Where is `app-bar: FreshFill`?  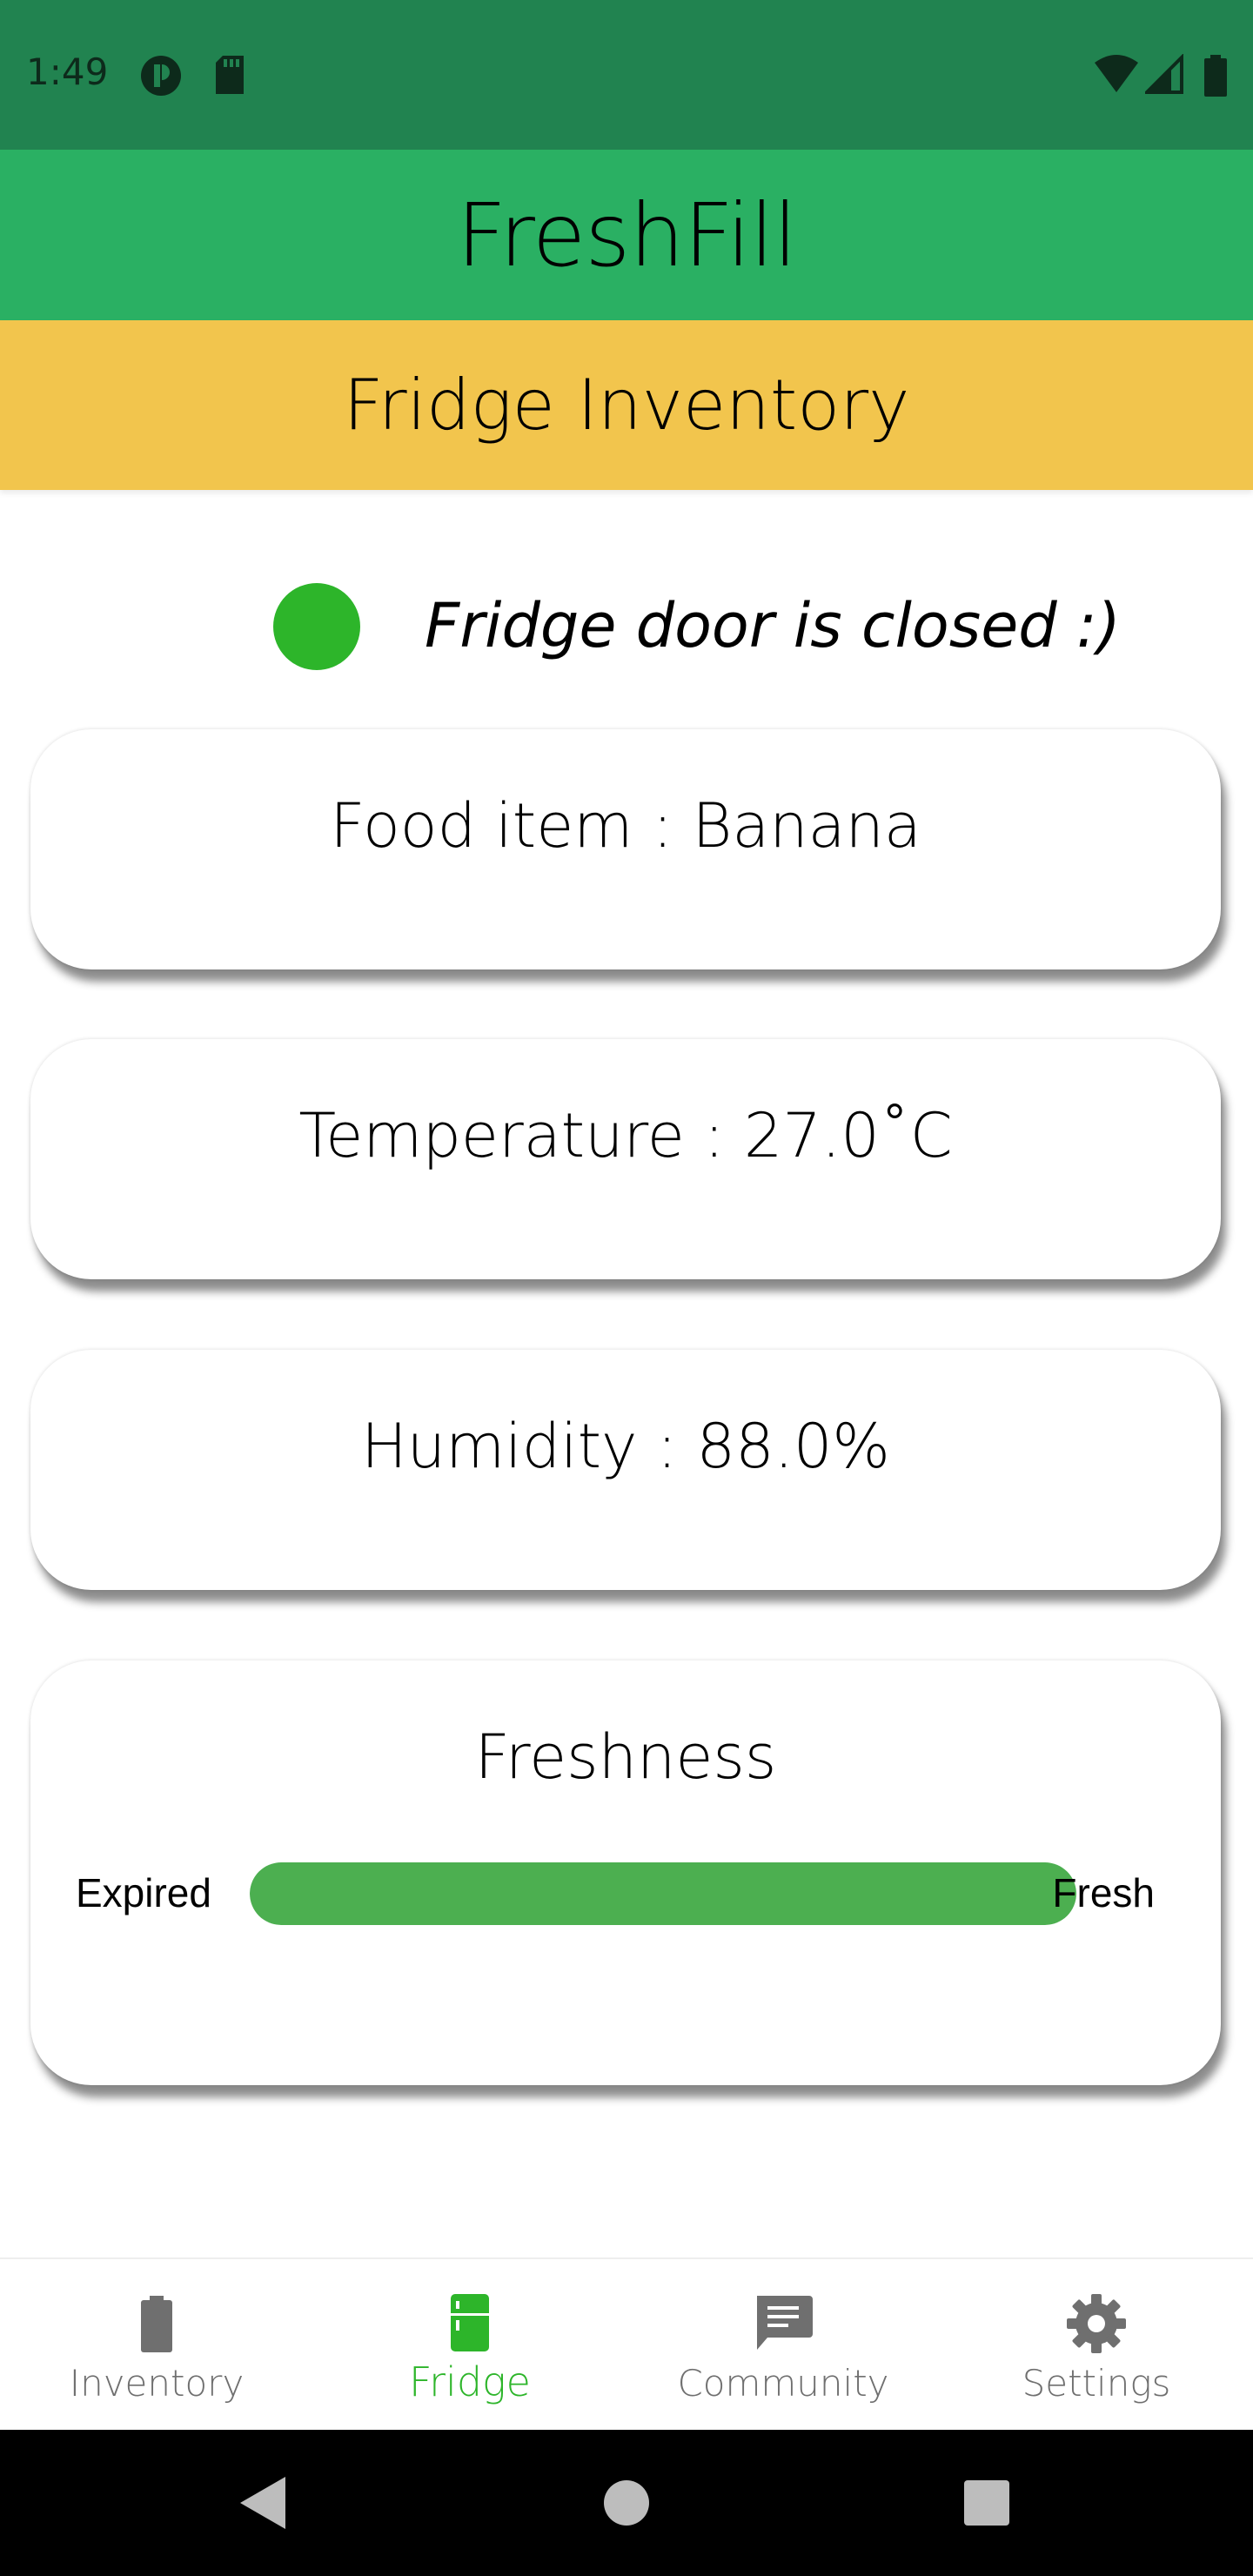 app-bar: FreshFill is located at coordinates (626, 235).